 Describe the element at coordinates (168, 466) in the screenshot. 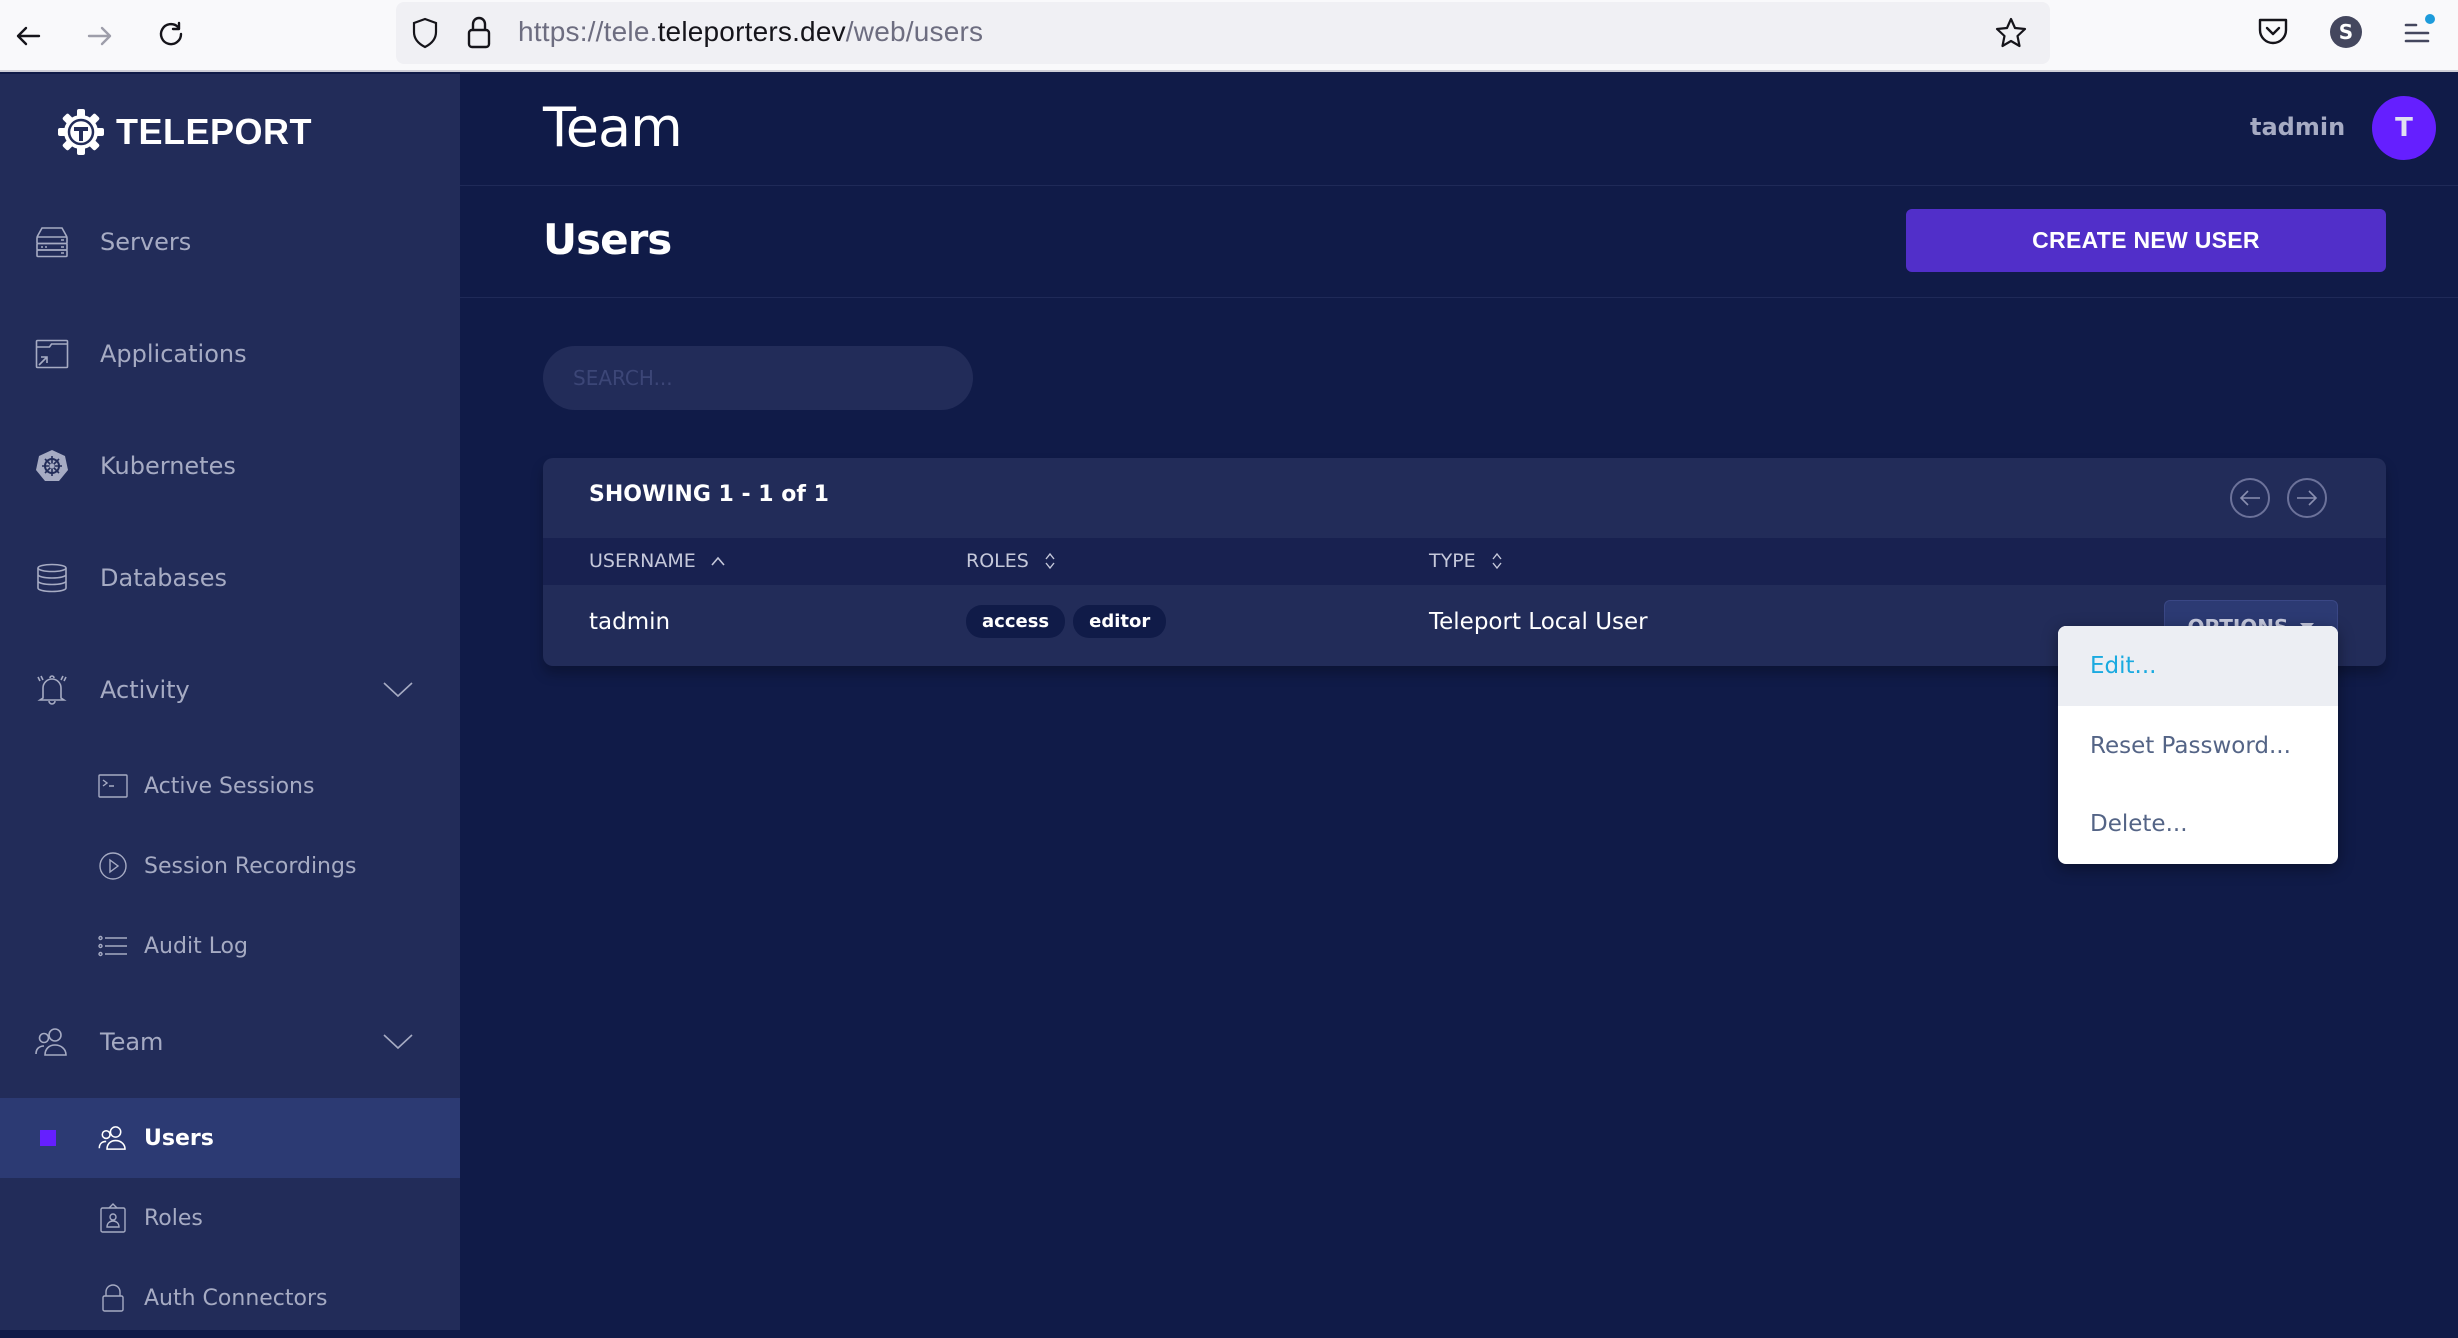

I see `sidebar-item-label: Kubernetes` at that location.